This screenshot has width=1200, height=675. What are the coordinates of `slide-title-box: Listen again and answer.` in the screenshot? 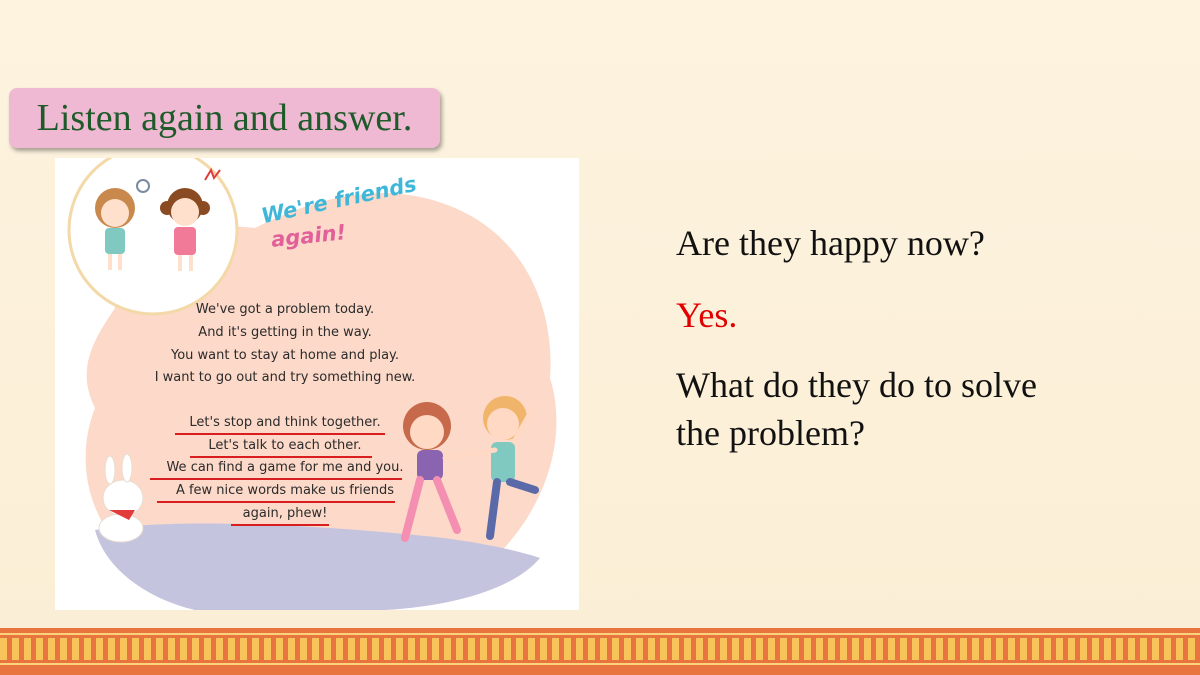 It's located at (224, 118).